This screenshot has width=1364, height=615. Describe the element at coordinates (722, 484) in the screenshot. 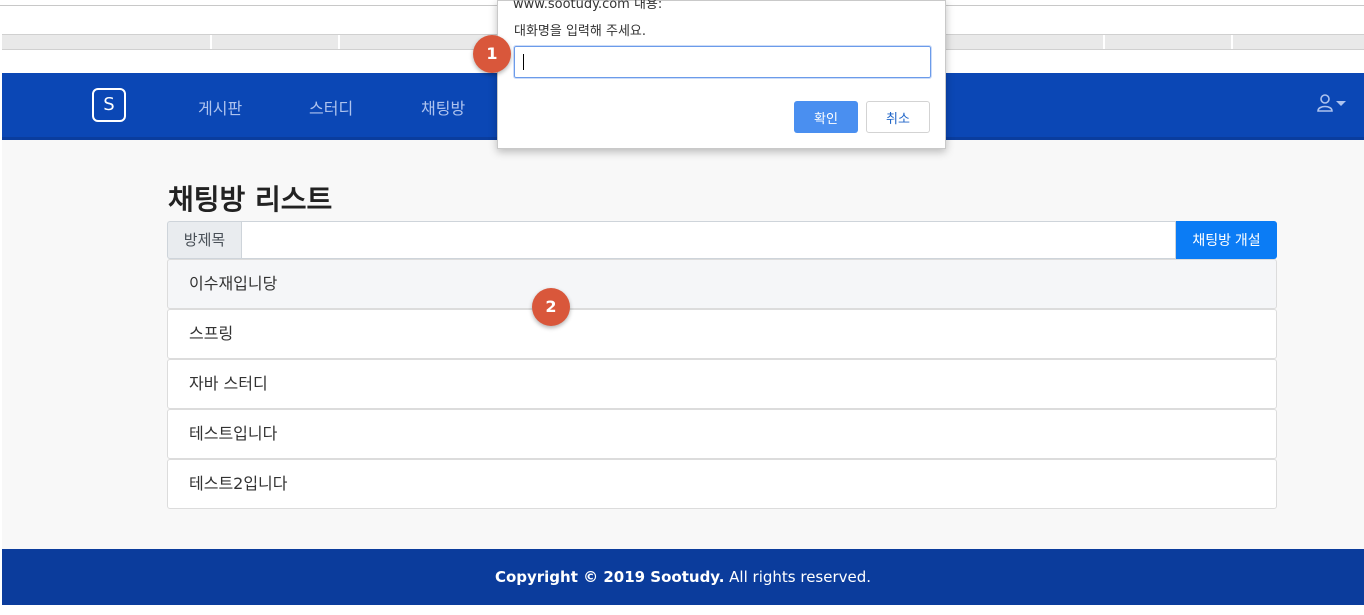

I see `list-item: 테스트2입니다` at that location.